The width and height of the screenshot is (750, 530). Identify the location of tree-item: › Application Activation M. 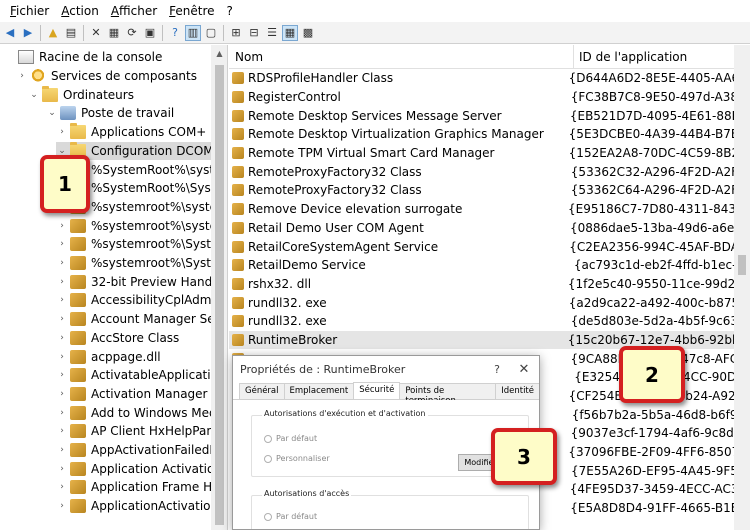
(141, 468).